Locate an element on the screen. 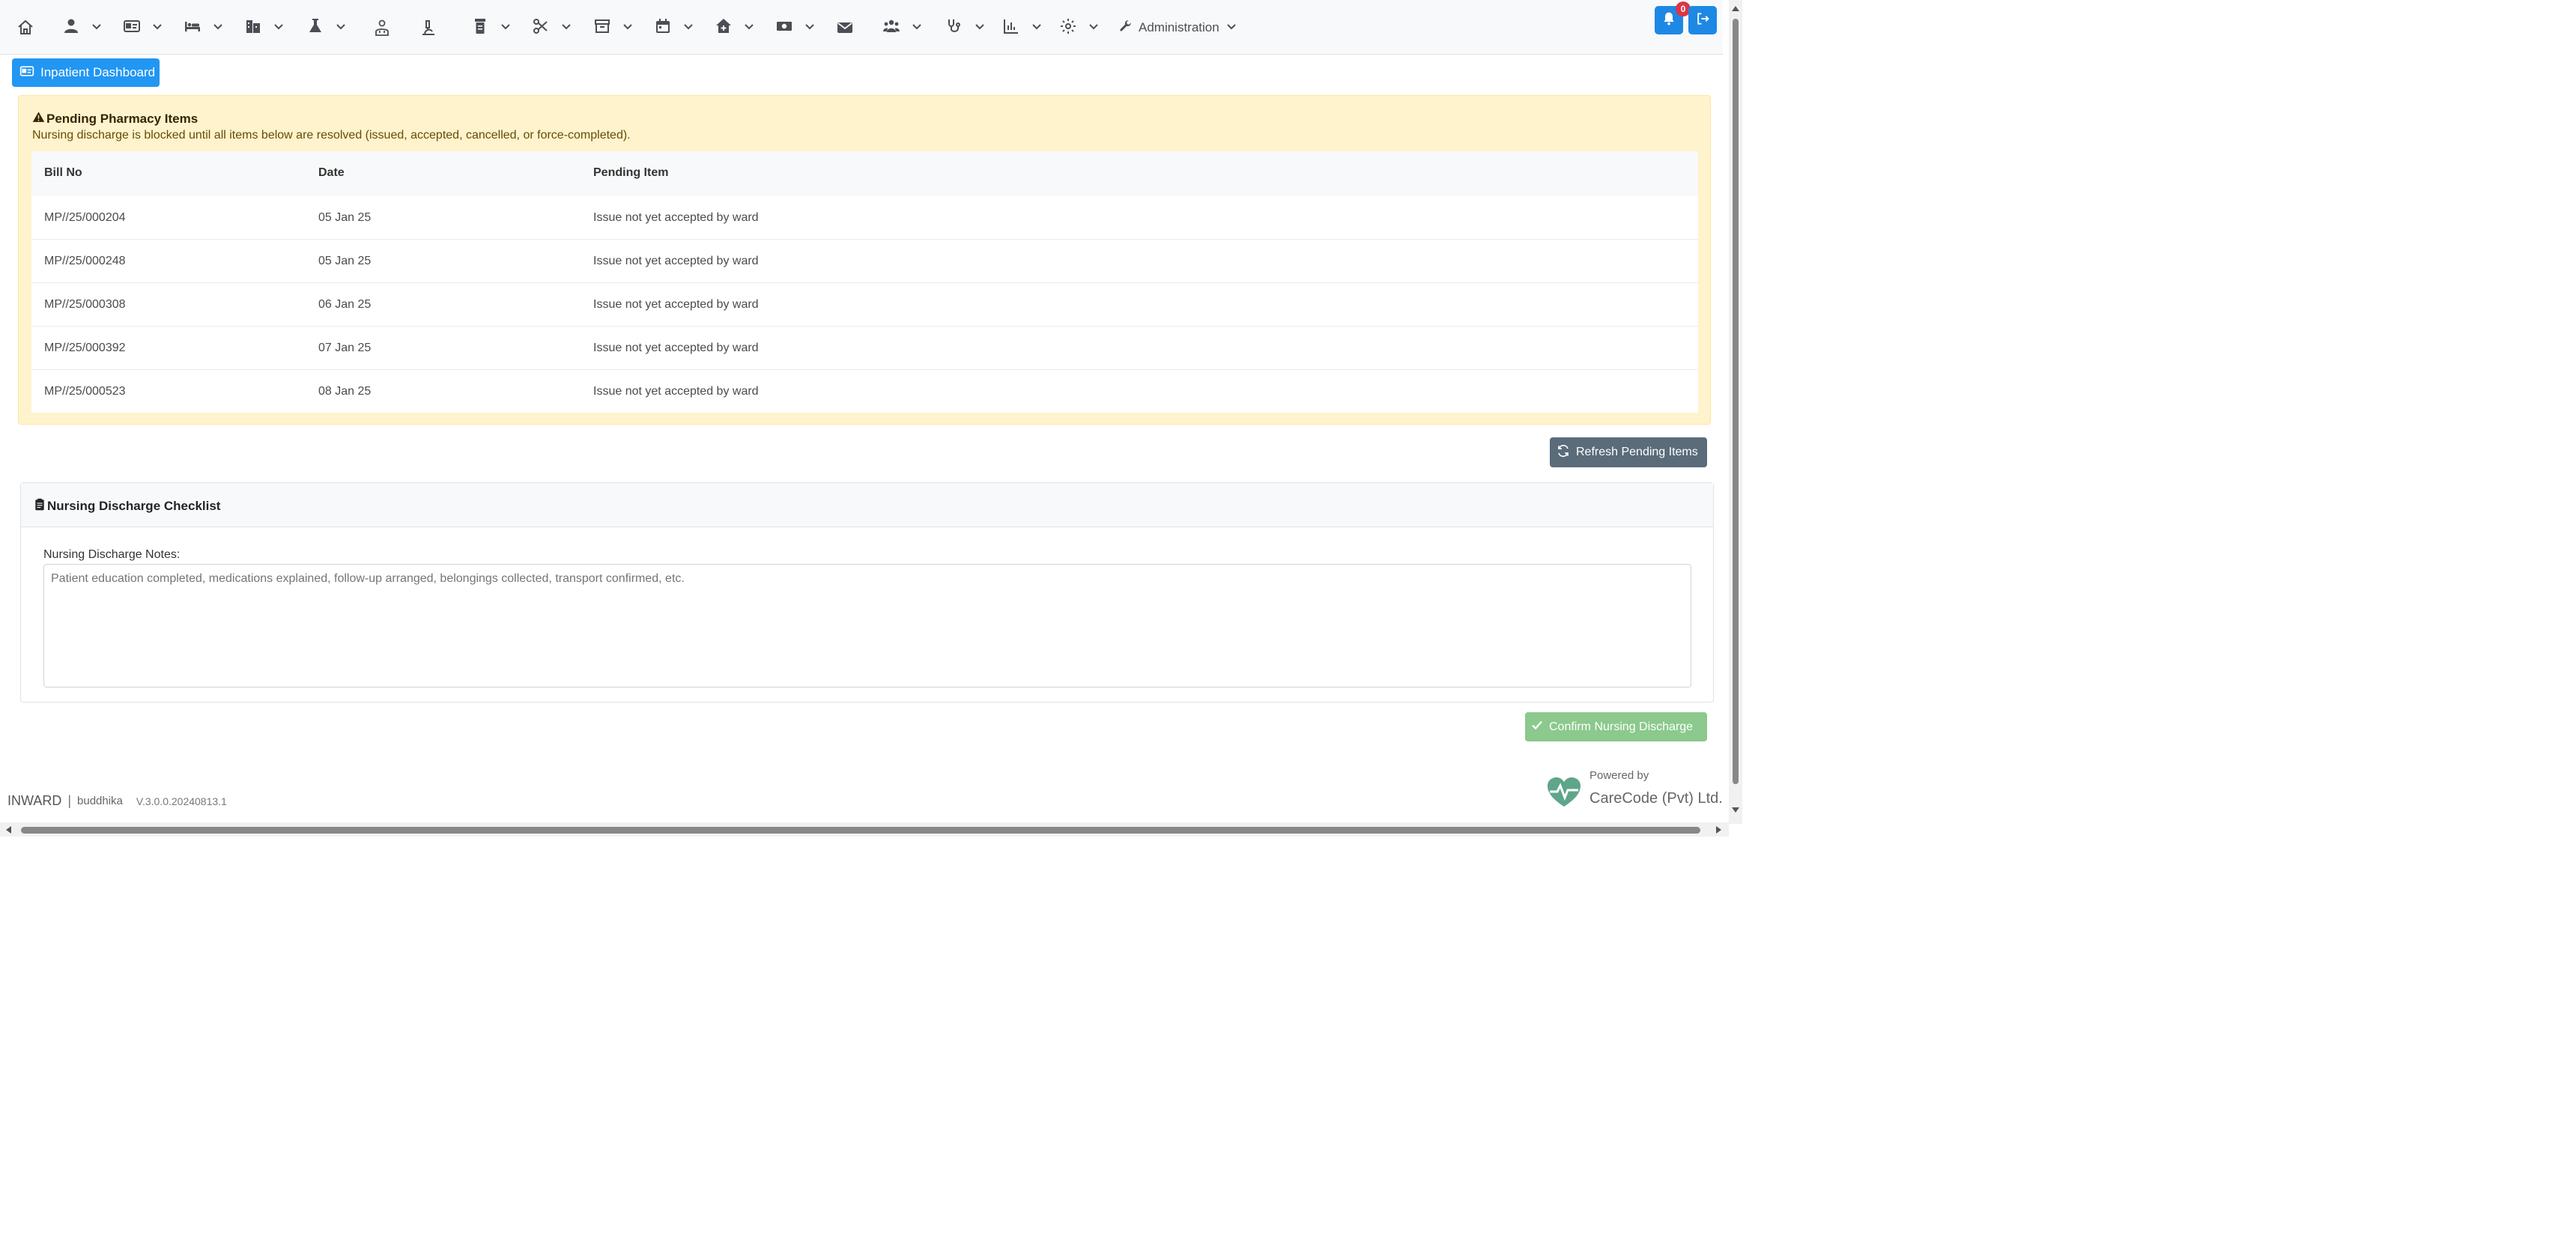 The height and width of the screenshot is (1241, 2576). clinic-icon is located at coordinates (724, 28).